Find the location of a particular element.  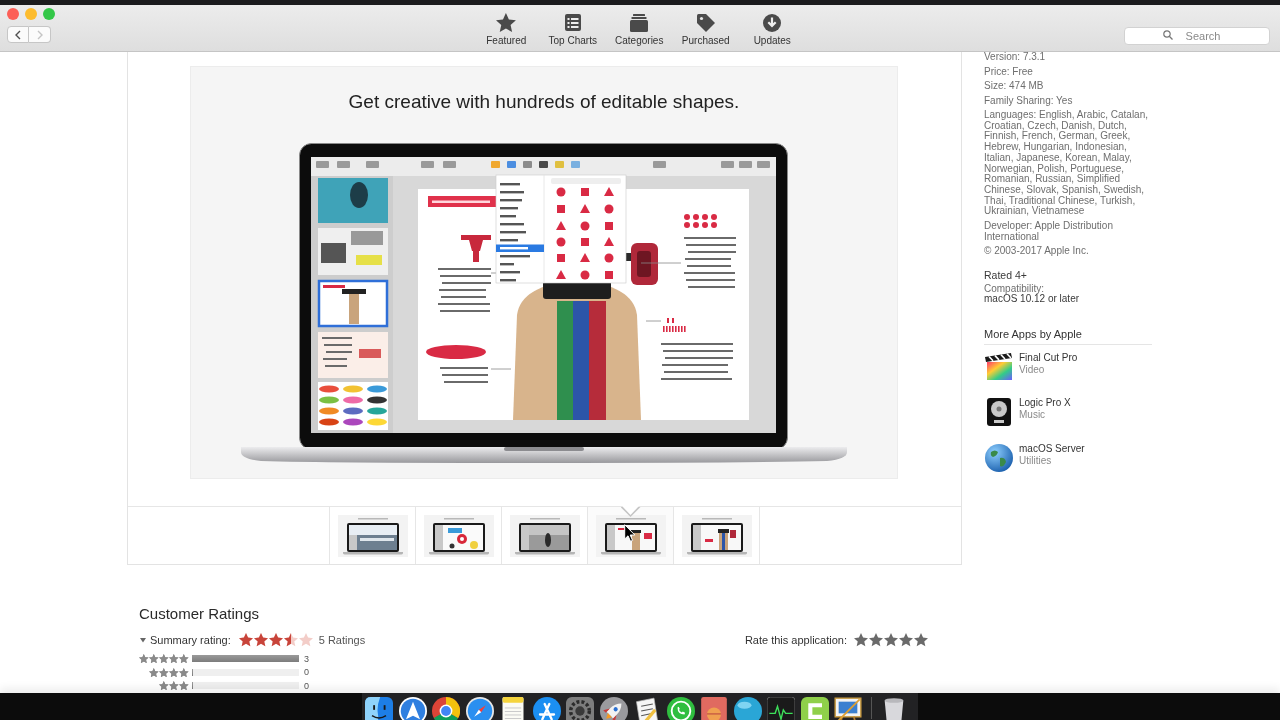

gear-icon is located at coordinates (580, 708).